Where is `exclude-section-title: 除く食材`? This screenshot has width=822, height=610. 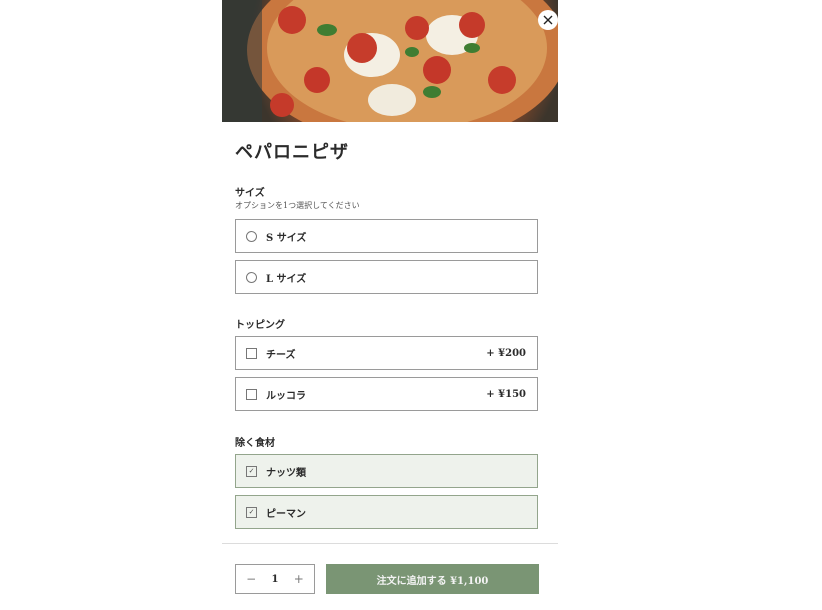
exclude-section-title: 除く食材 is located at coordinates (255, 443).